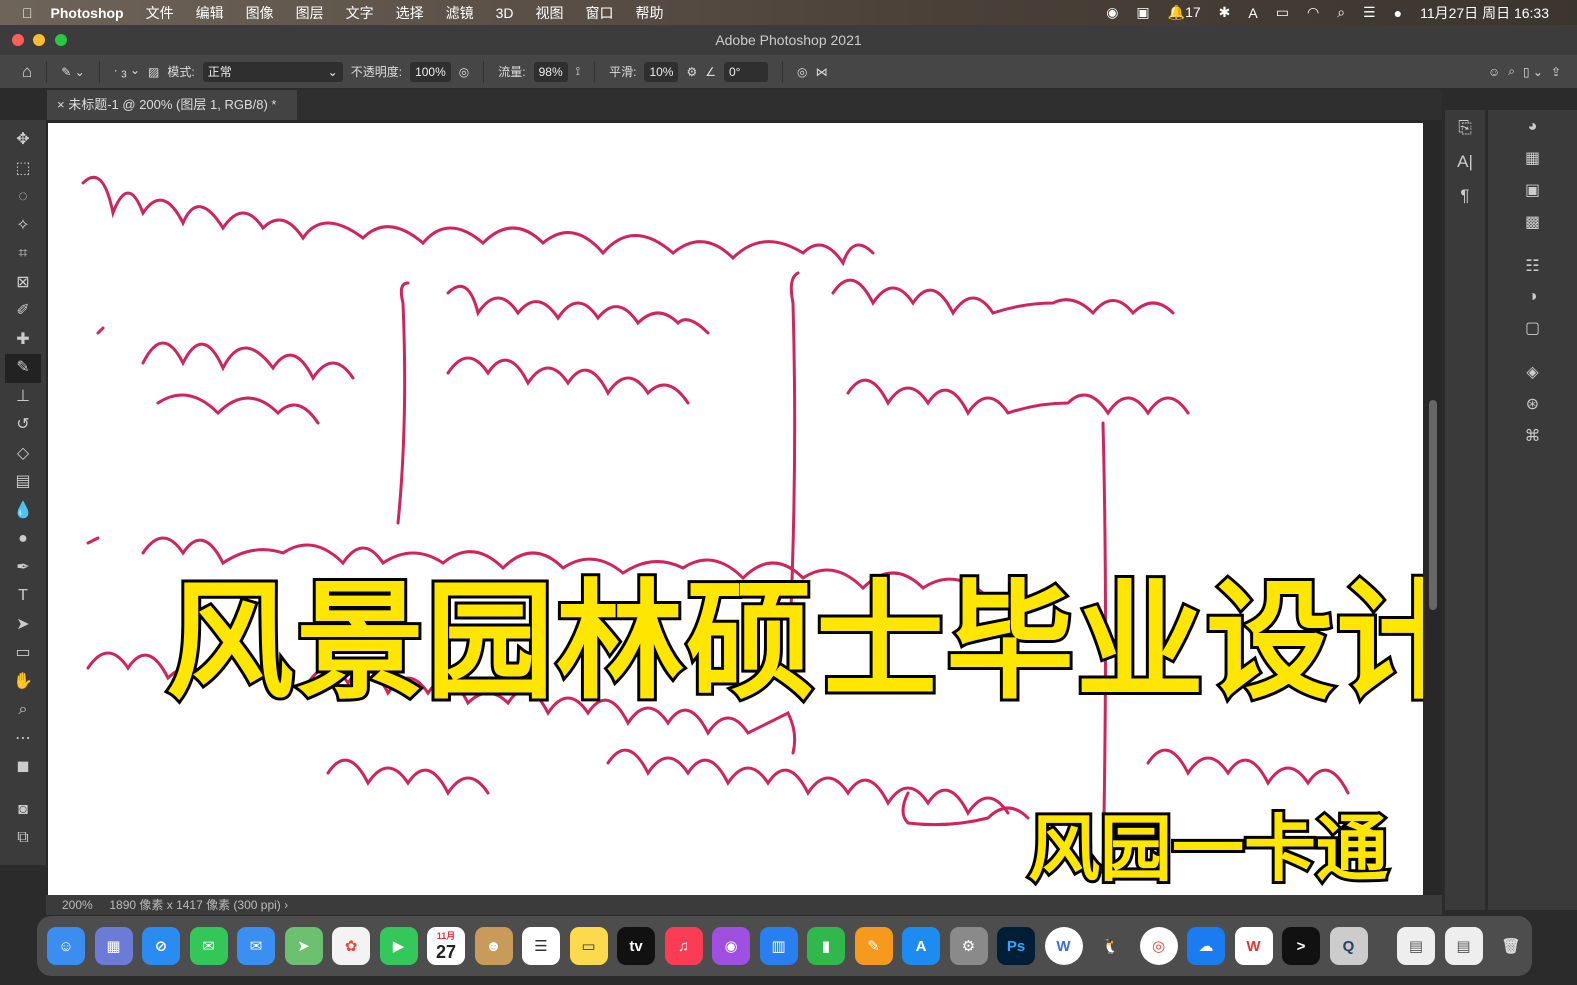  Describe the element at coordinates (113, 946) in the screenshot. I see `launchpad-icon: ▦` at that location.